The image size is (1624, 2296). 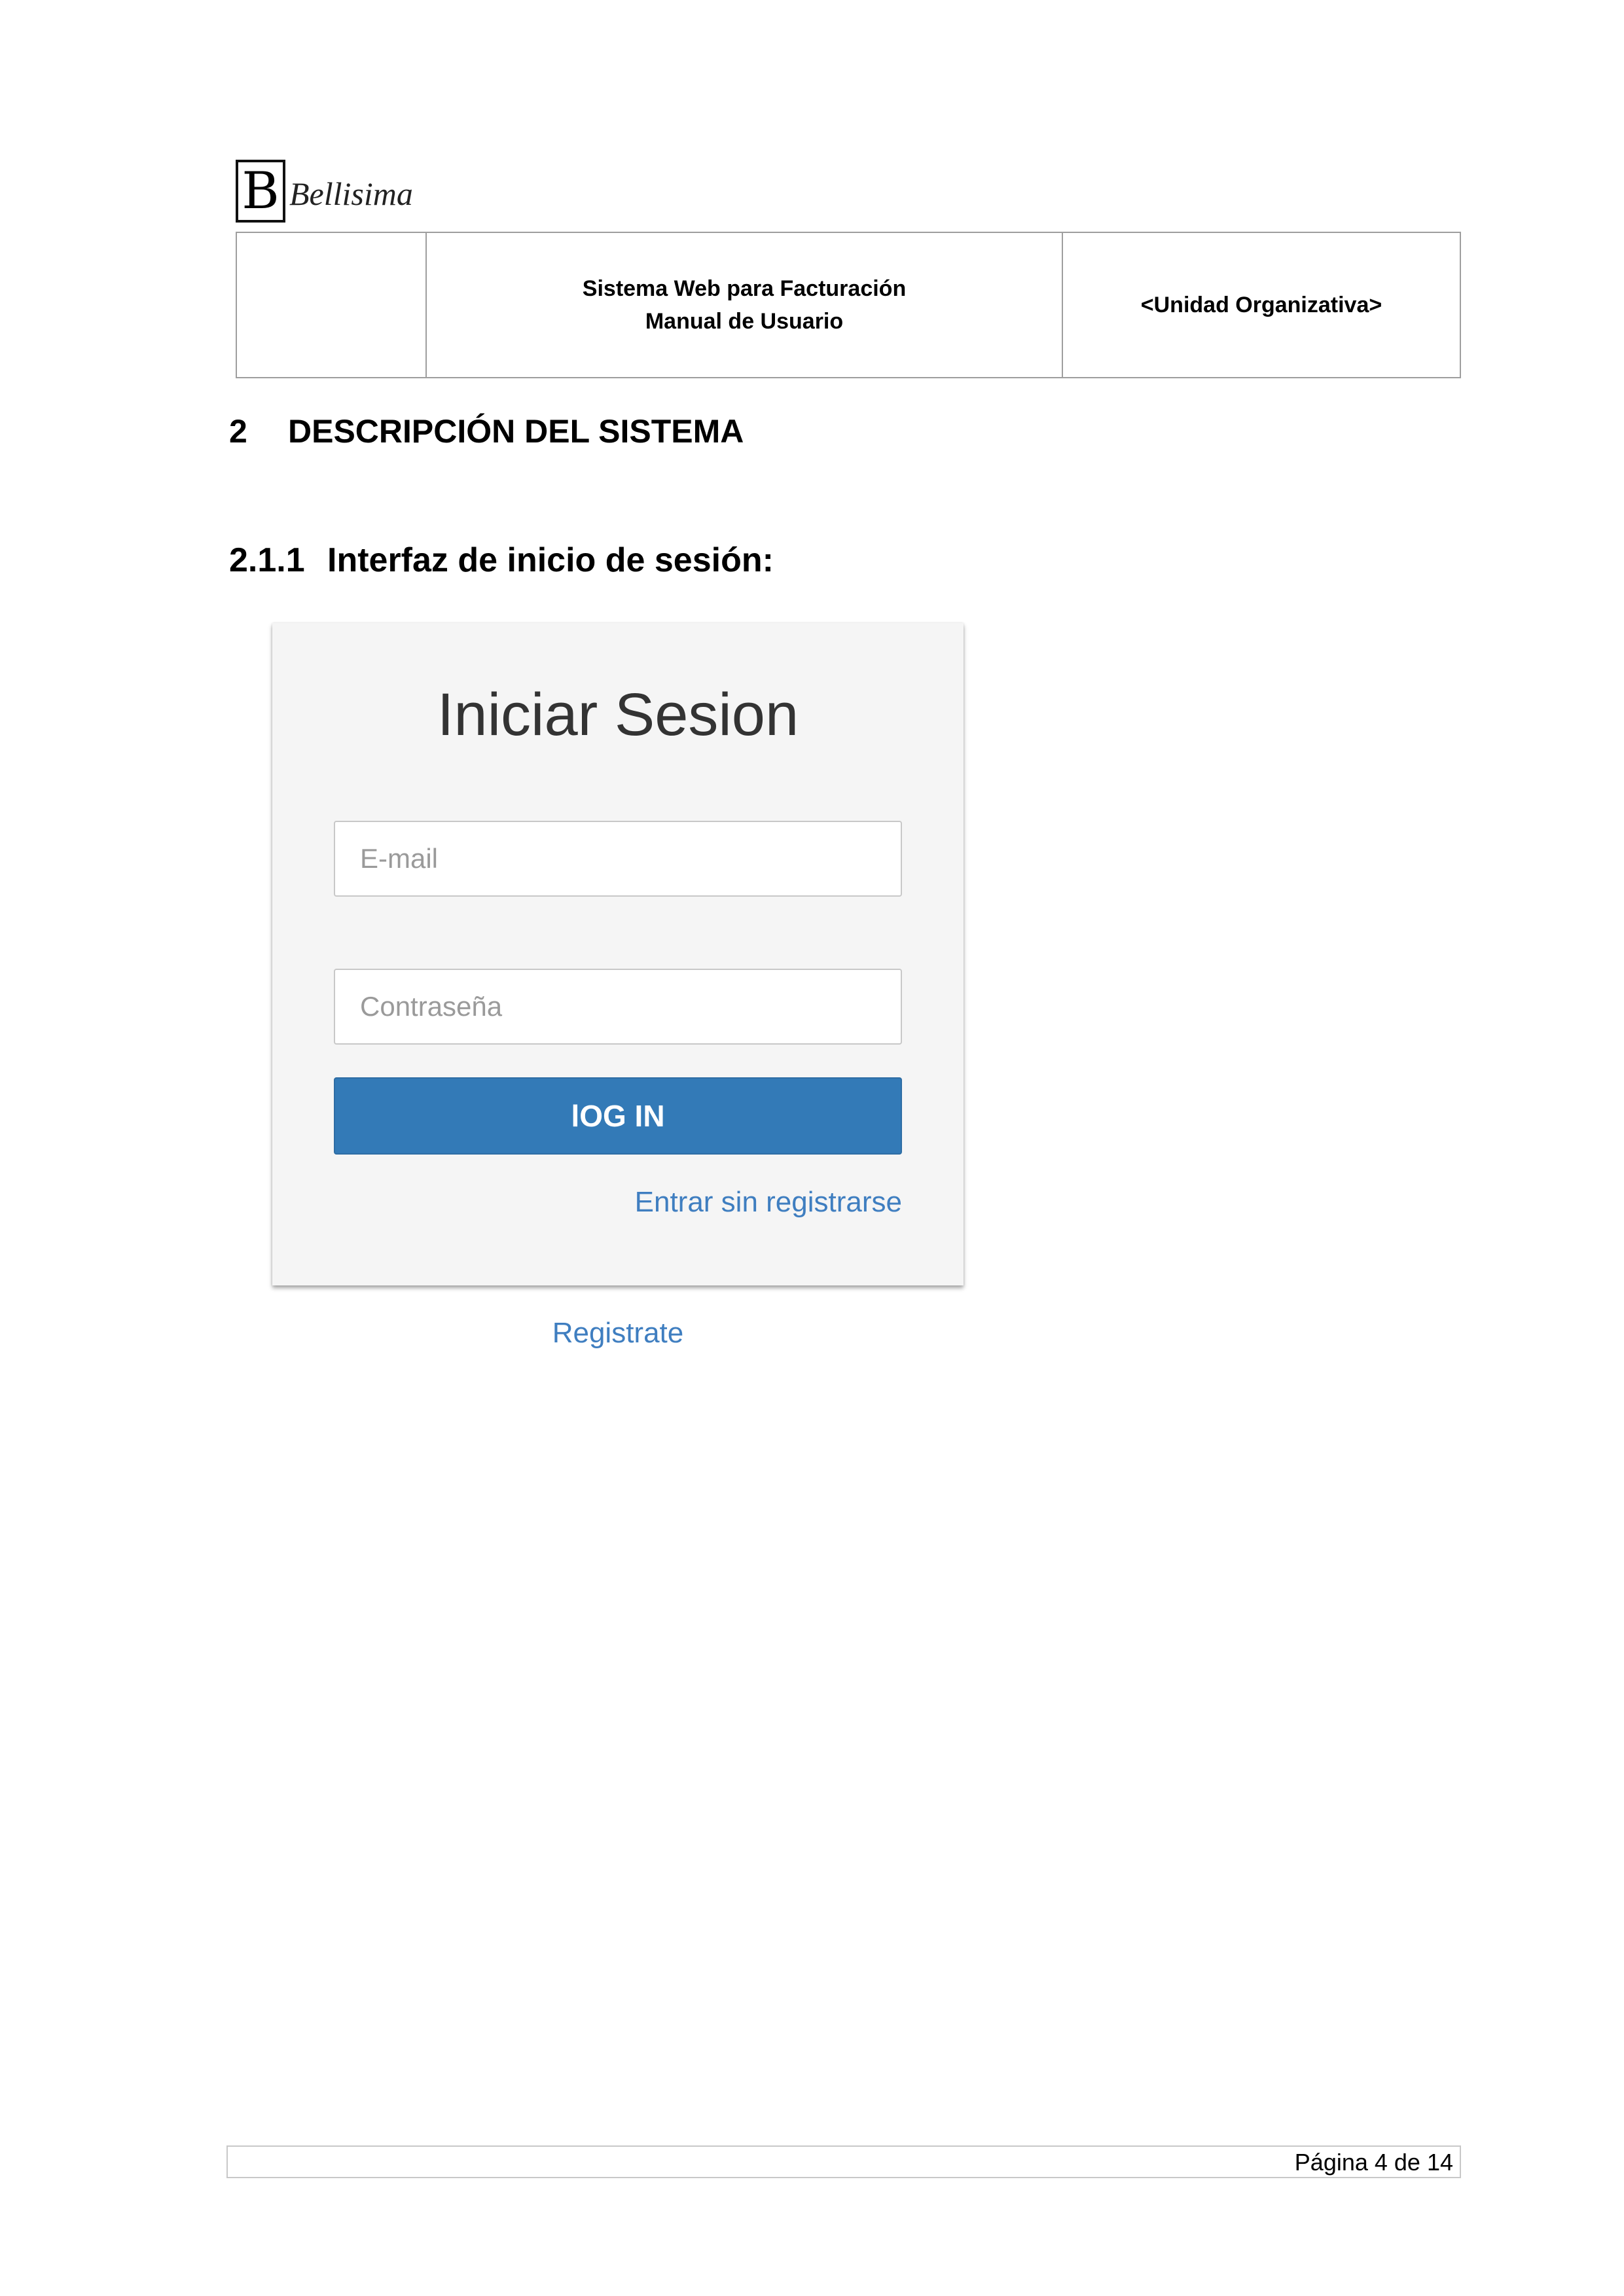 I want to click on subsection-heading: 2.1.1 Interfaz de inicio de sesión:, so click(x=501, y=560).